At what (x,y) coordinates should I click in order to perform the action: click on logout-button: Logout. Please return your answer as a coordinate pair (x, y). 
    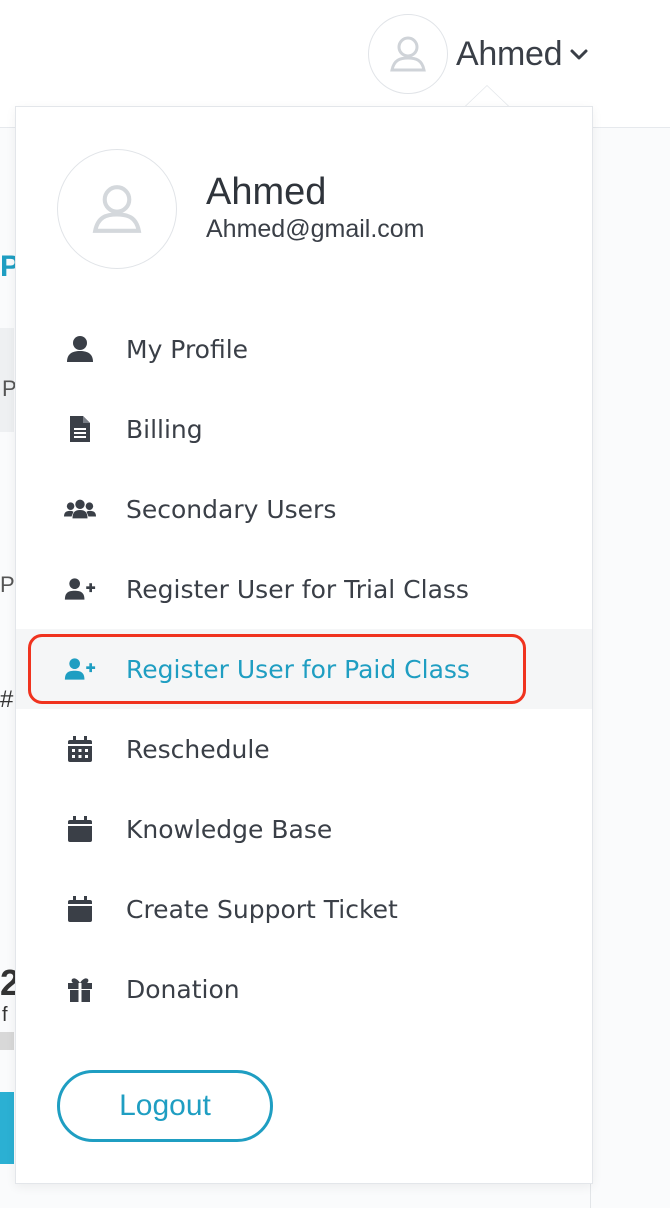
    Looking at the image, I should click on (165, 1106).